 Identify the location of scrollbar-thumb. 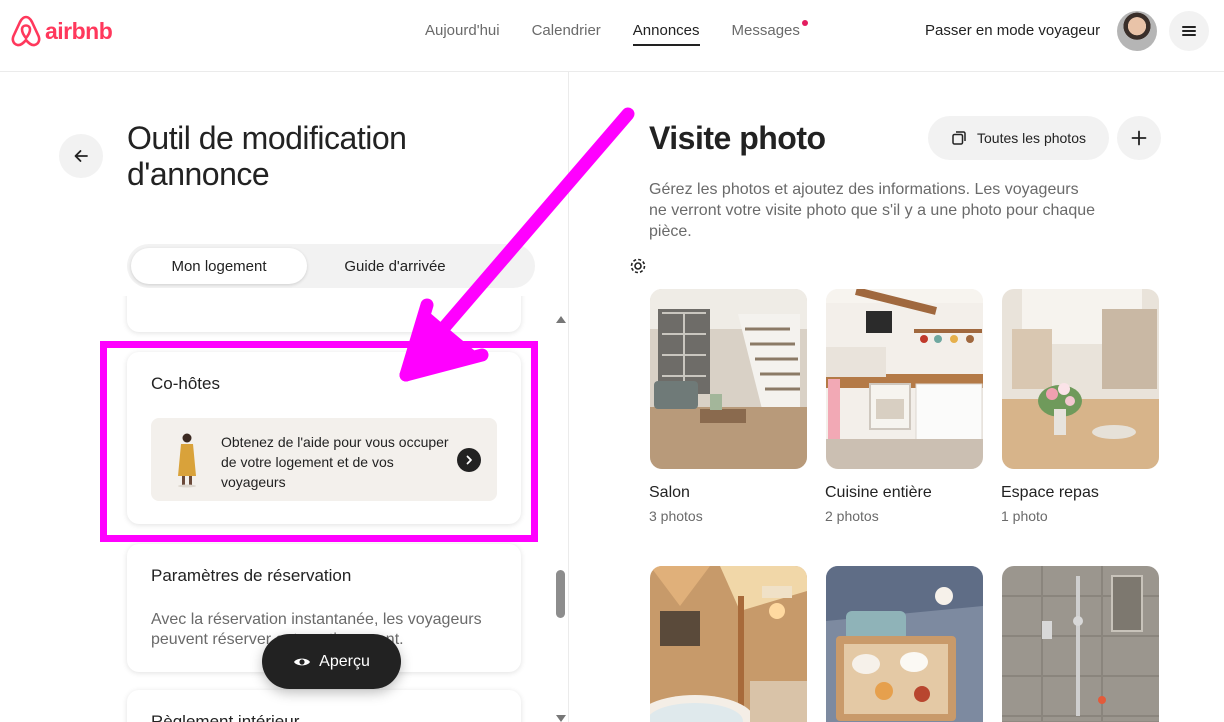
(560, 594).